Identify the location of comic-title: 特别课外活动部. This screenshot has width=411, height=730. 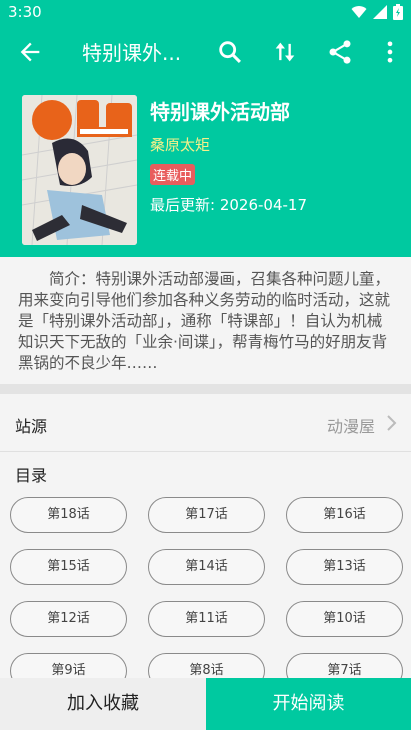
(220, 112).